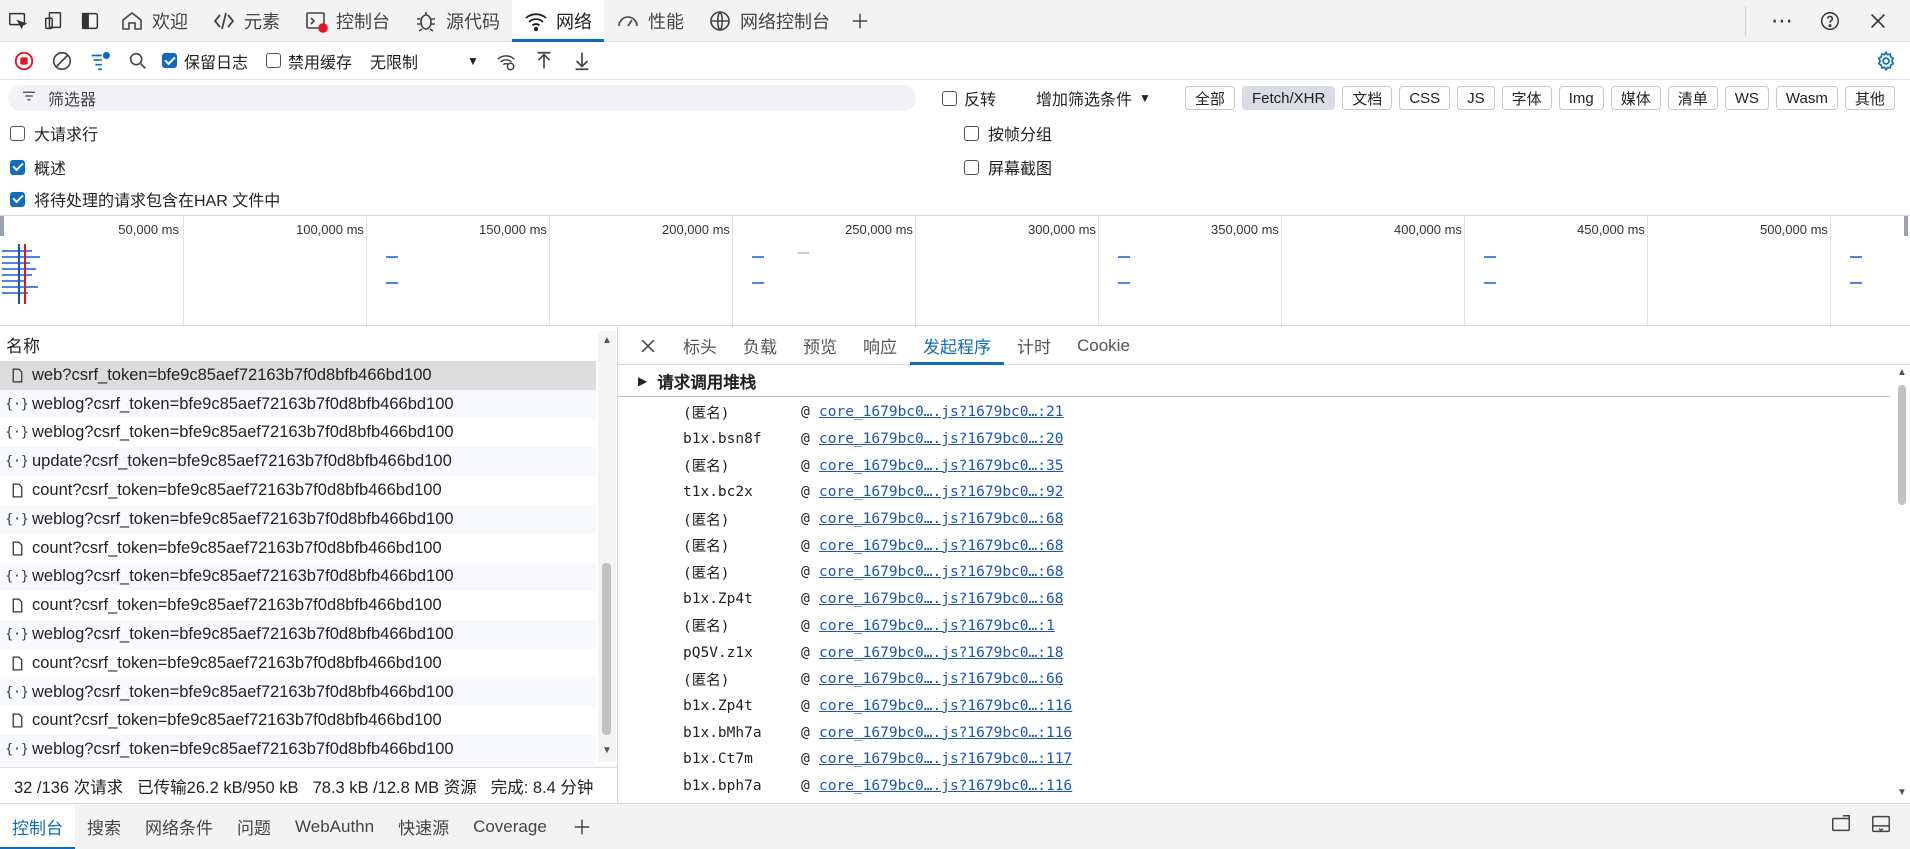 Image resolution: width=1910 pixels, height=849 pixels. I want to click on tab-console: 控制台, so click(347, 21).